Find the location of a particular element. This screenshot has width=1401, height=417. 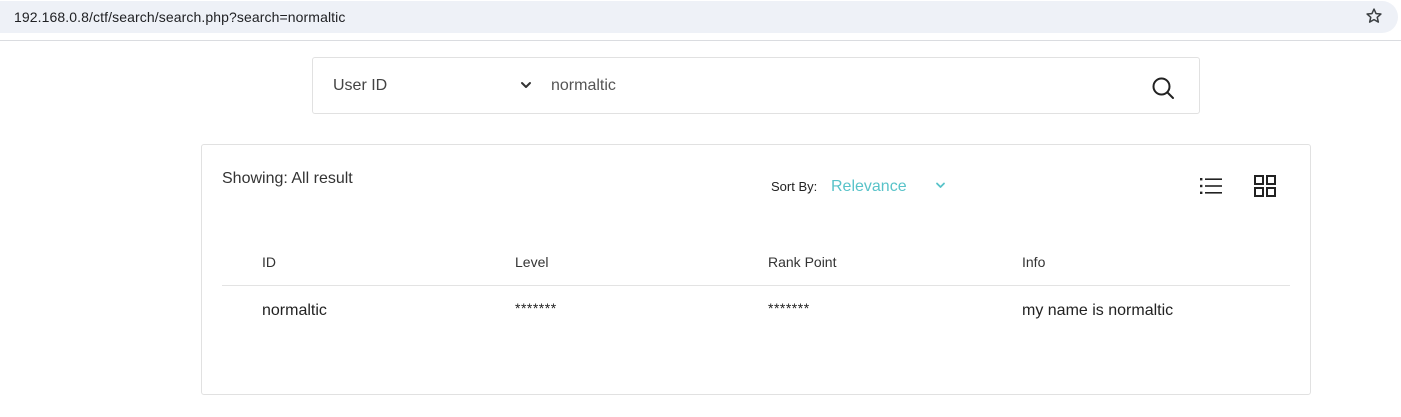

column-header-id: ID is located at coordinates (269, 262).